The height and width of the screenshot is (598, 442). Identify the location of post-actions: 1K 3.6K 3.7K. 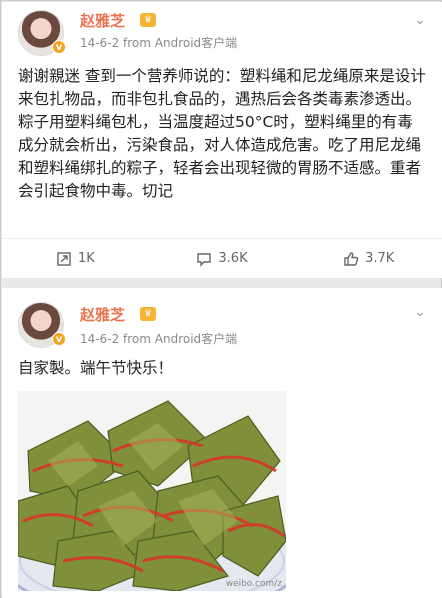
(222, 258).